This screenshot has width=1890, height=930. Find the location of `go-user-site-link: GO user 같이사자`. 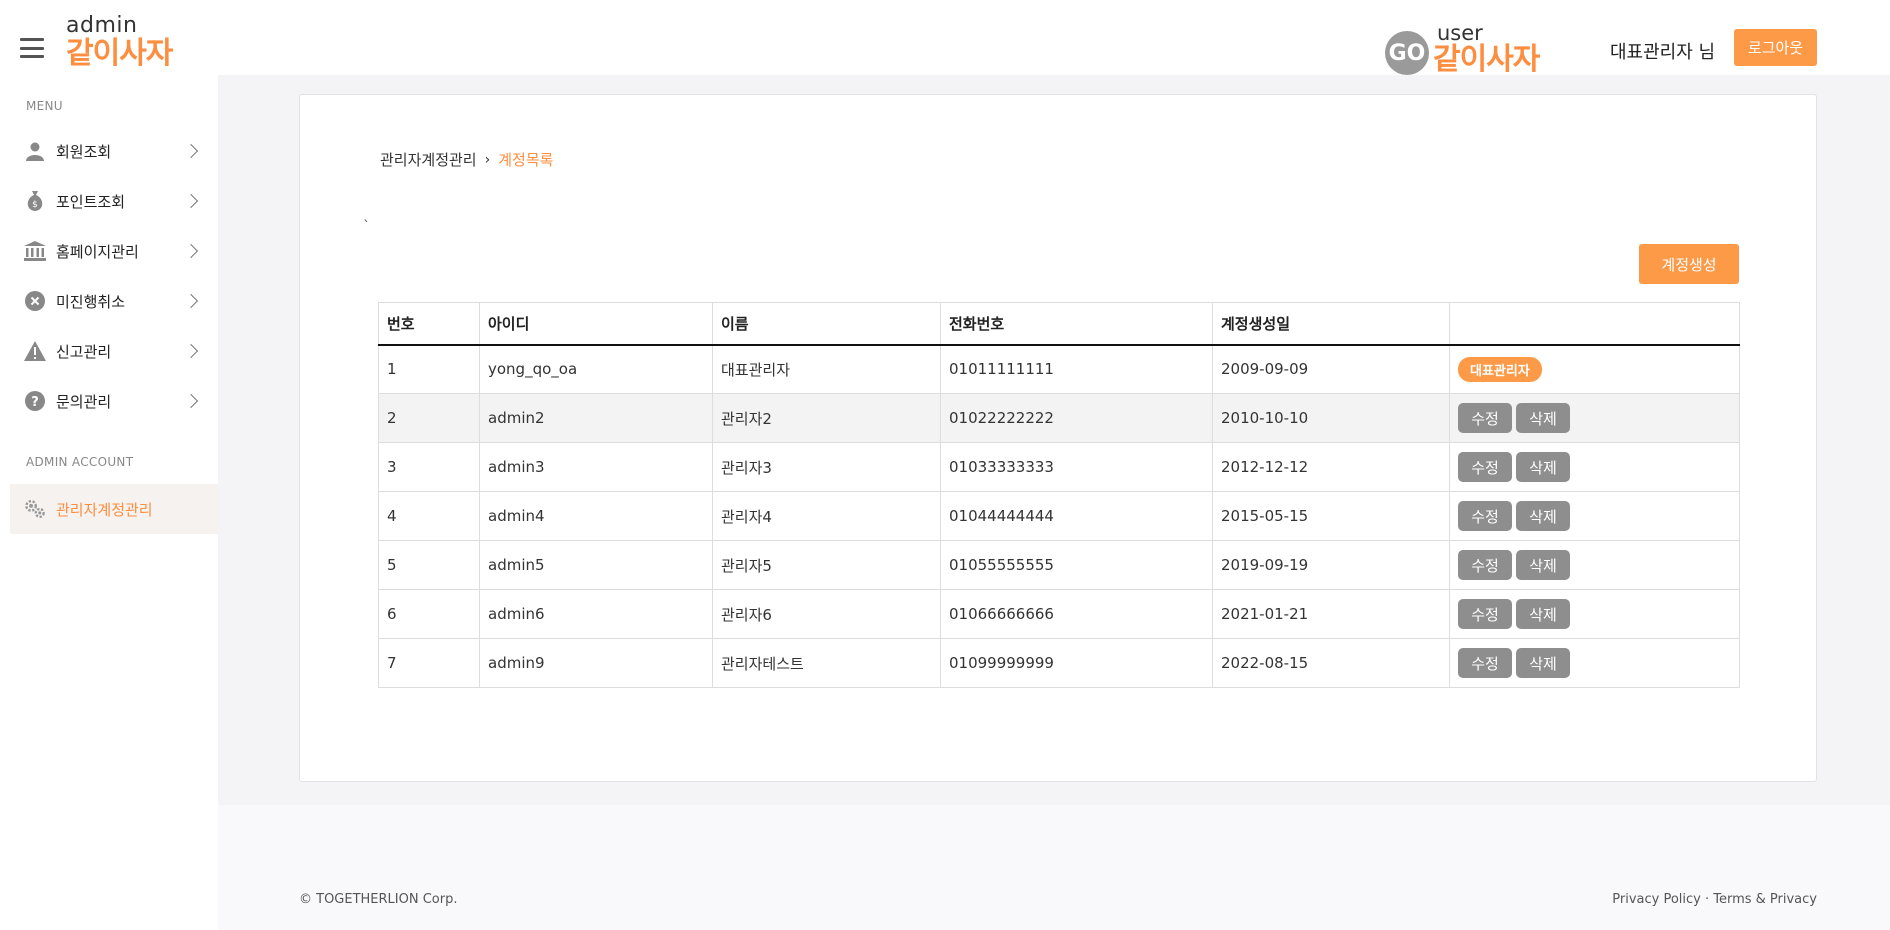

go-user-site-link: GO user 같이사자 is located at coordinates (1462, 49).